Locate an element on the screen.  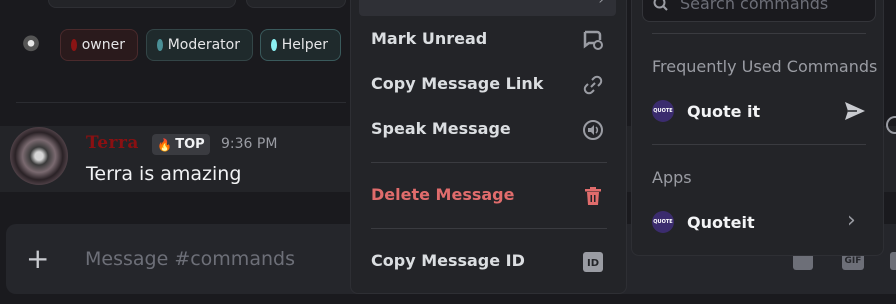
send-icon is located at coordinates (855, 113).